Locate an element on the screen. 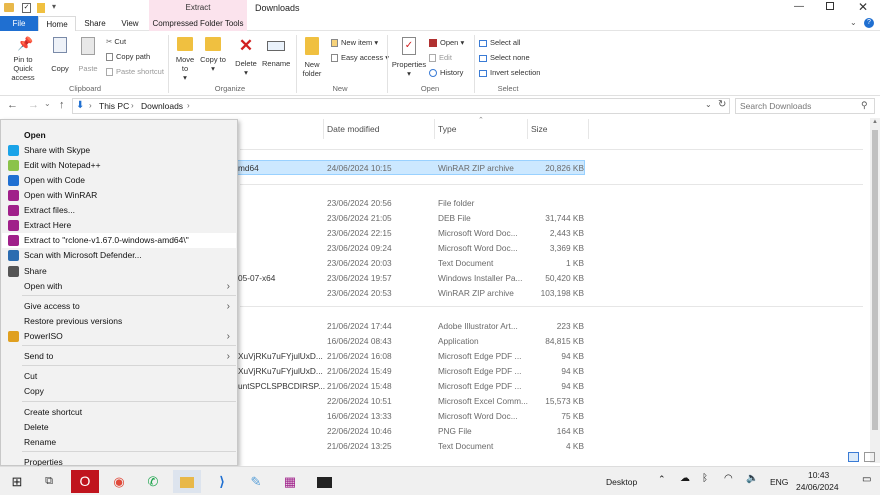 Image resolution: width=880 pixels, height=495 pixels. open-button: Open ▾ is located at coordinates (446, 43).